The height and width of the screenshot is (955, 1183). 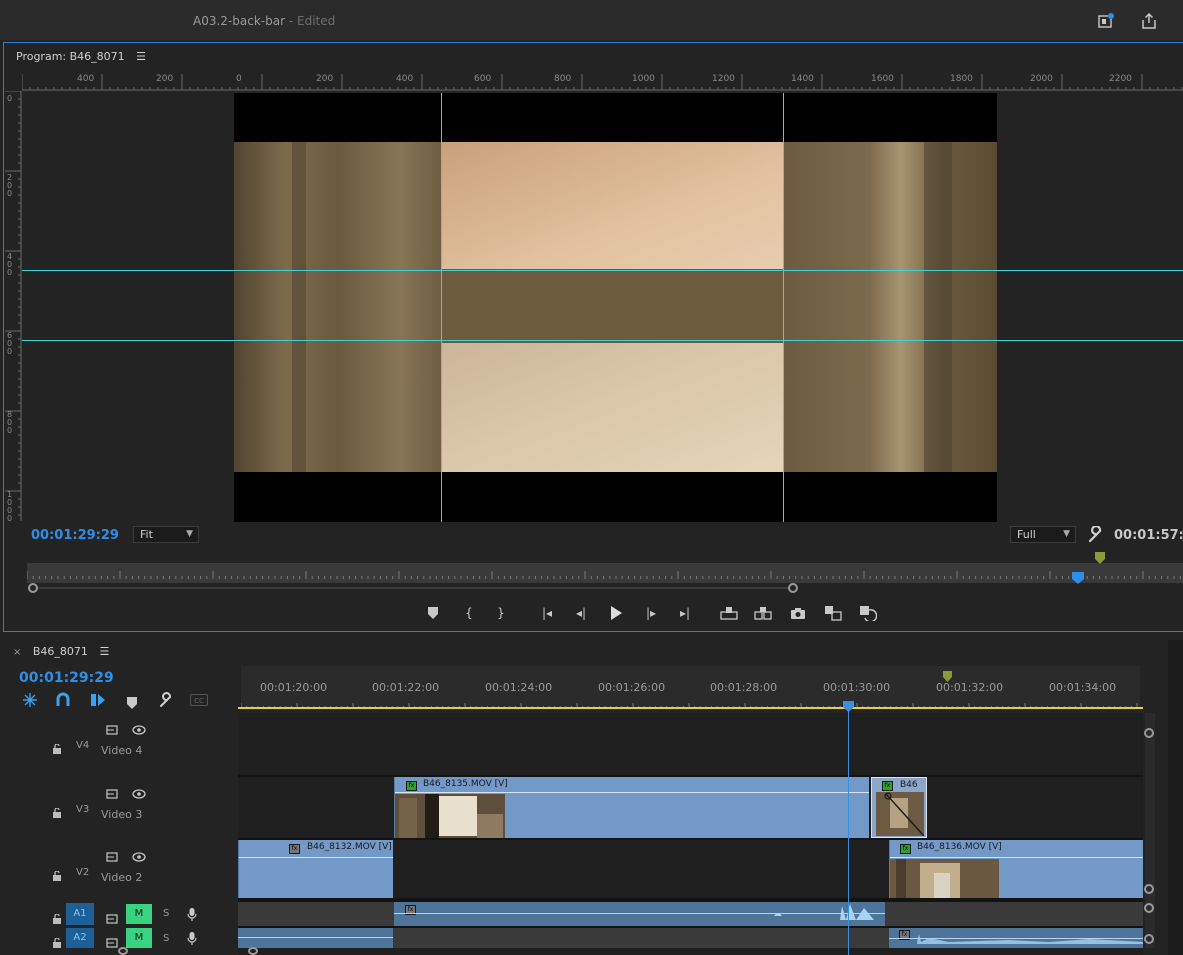 What do you see at coordinates (899, 807) in the screenshot?
I see `clip-b46-short: fx B46` at bounding box center [899, 807].